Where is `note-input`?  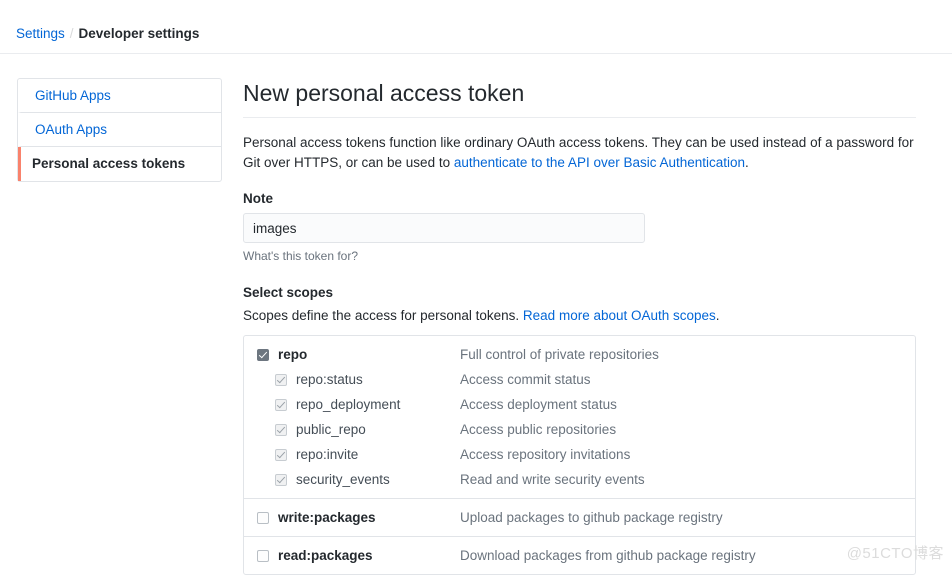
note-input is located at coordinates (444, 228).